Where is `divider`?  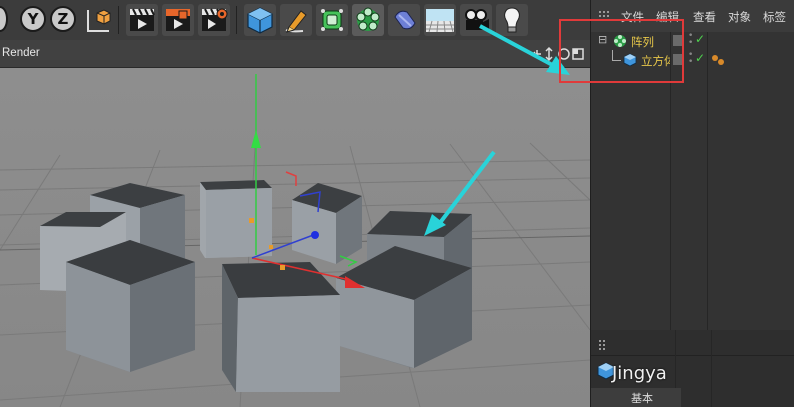 divider is located at coordinates (692, 355).